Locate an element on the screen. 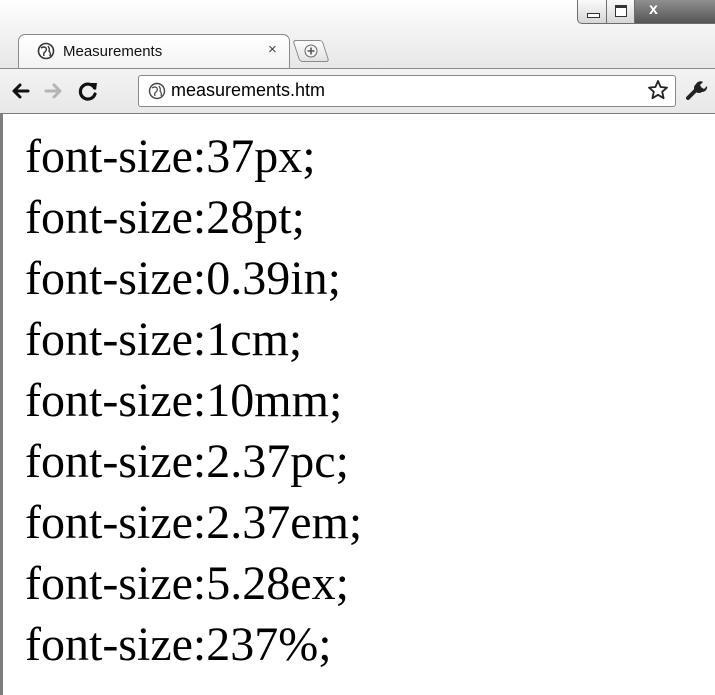 The image size is (715, 695). close-tab-icon: × is located at coordinates (272, 49).